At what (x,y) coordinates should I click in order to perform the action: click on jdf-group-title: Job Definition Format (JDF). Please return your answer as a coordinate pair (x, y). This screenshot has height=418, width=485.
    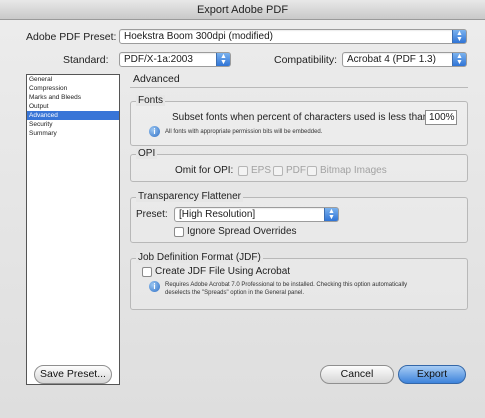
    Looking at the image, I should click on (199, 257).